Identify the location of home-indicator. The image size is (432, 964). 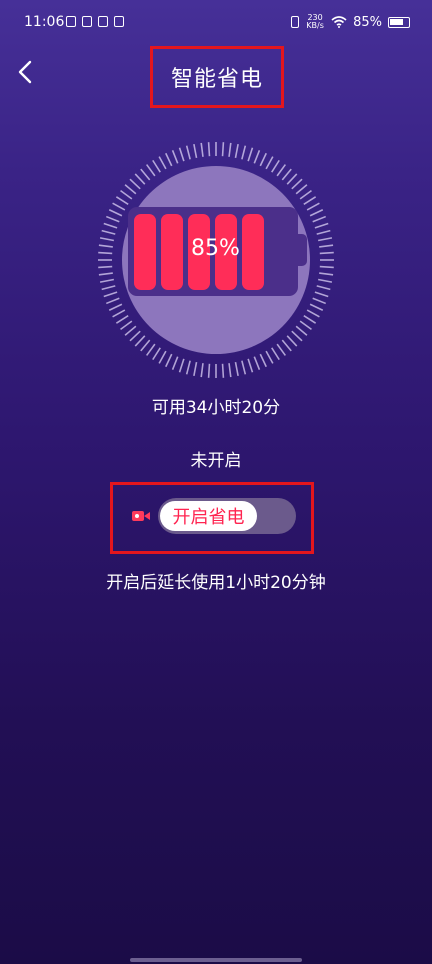
(216, 960).